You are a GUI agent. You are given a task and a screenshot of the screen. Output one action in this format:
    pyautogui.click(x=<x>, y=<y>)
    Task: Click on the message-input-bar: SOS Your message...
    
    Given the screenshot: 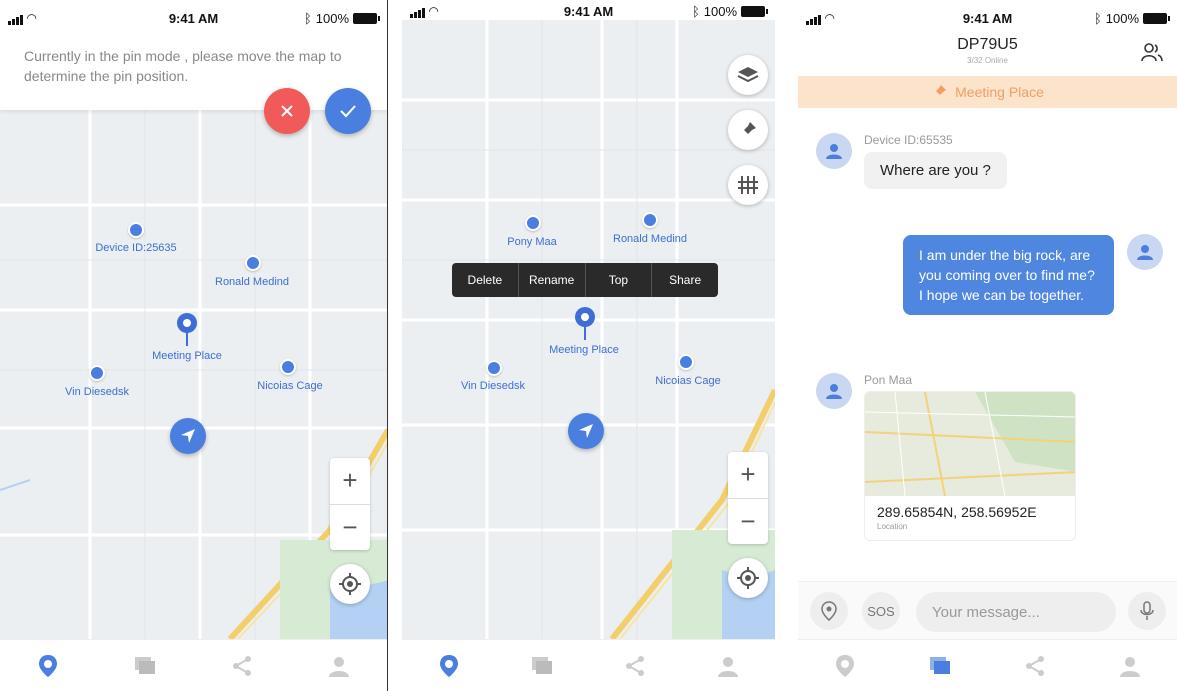 What is the action you would take?
    pyautogui.click(x=987, y=610)
    